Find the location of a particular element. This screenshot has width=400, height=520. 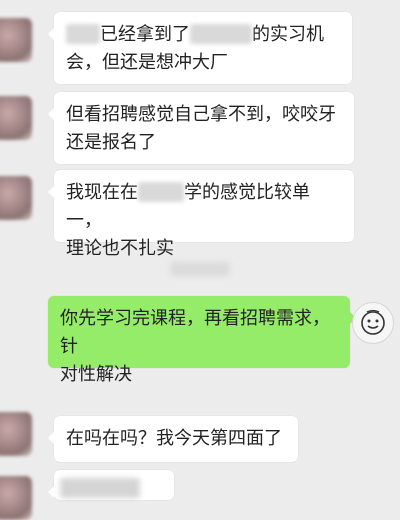

message-1-text-b: 的实习机 is located at coordinates (288, 34).